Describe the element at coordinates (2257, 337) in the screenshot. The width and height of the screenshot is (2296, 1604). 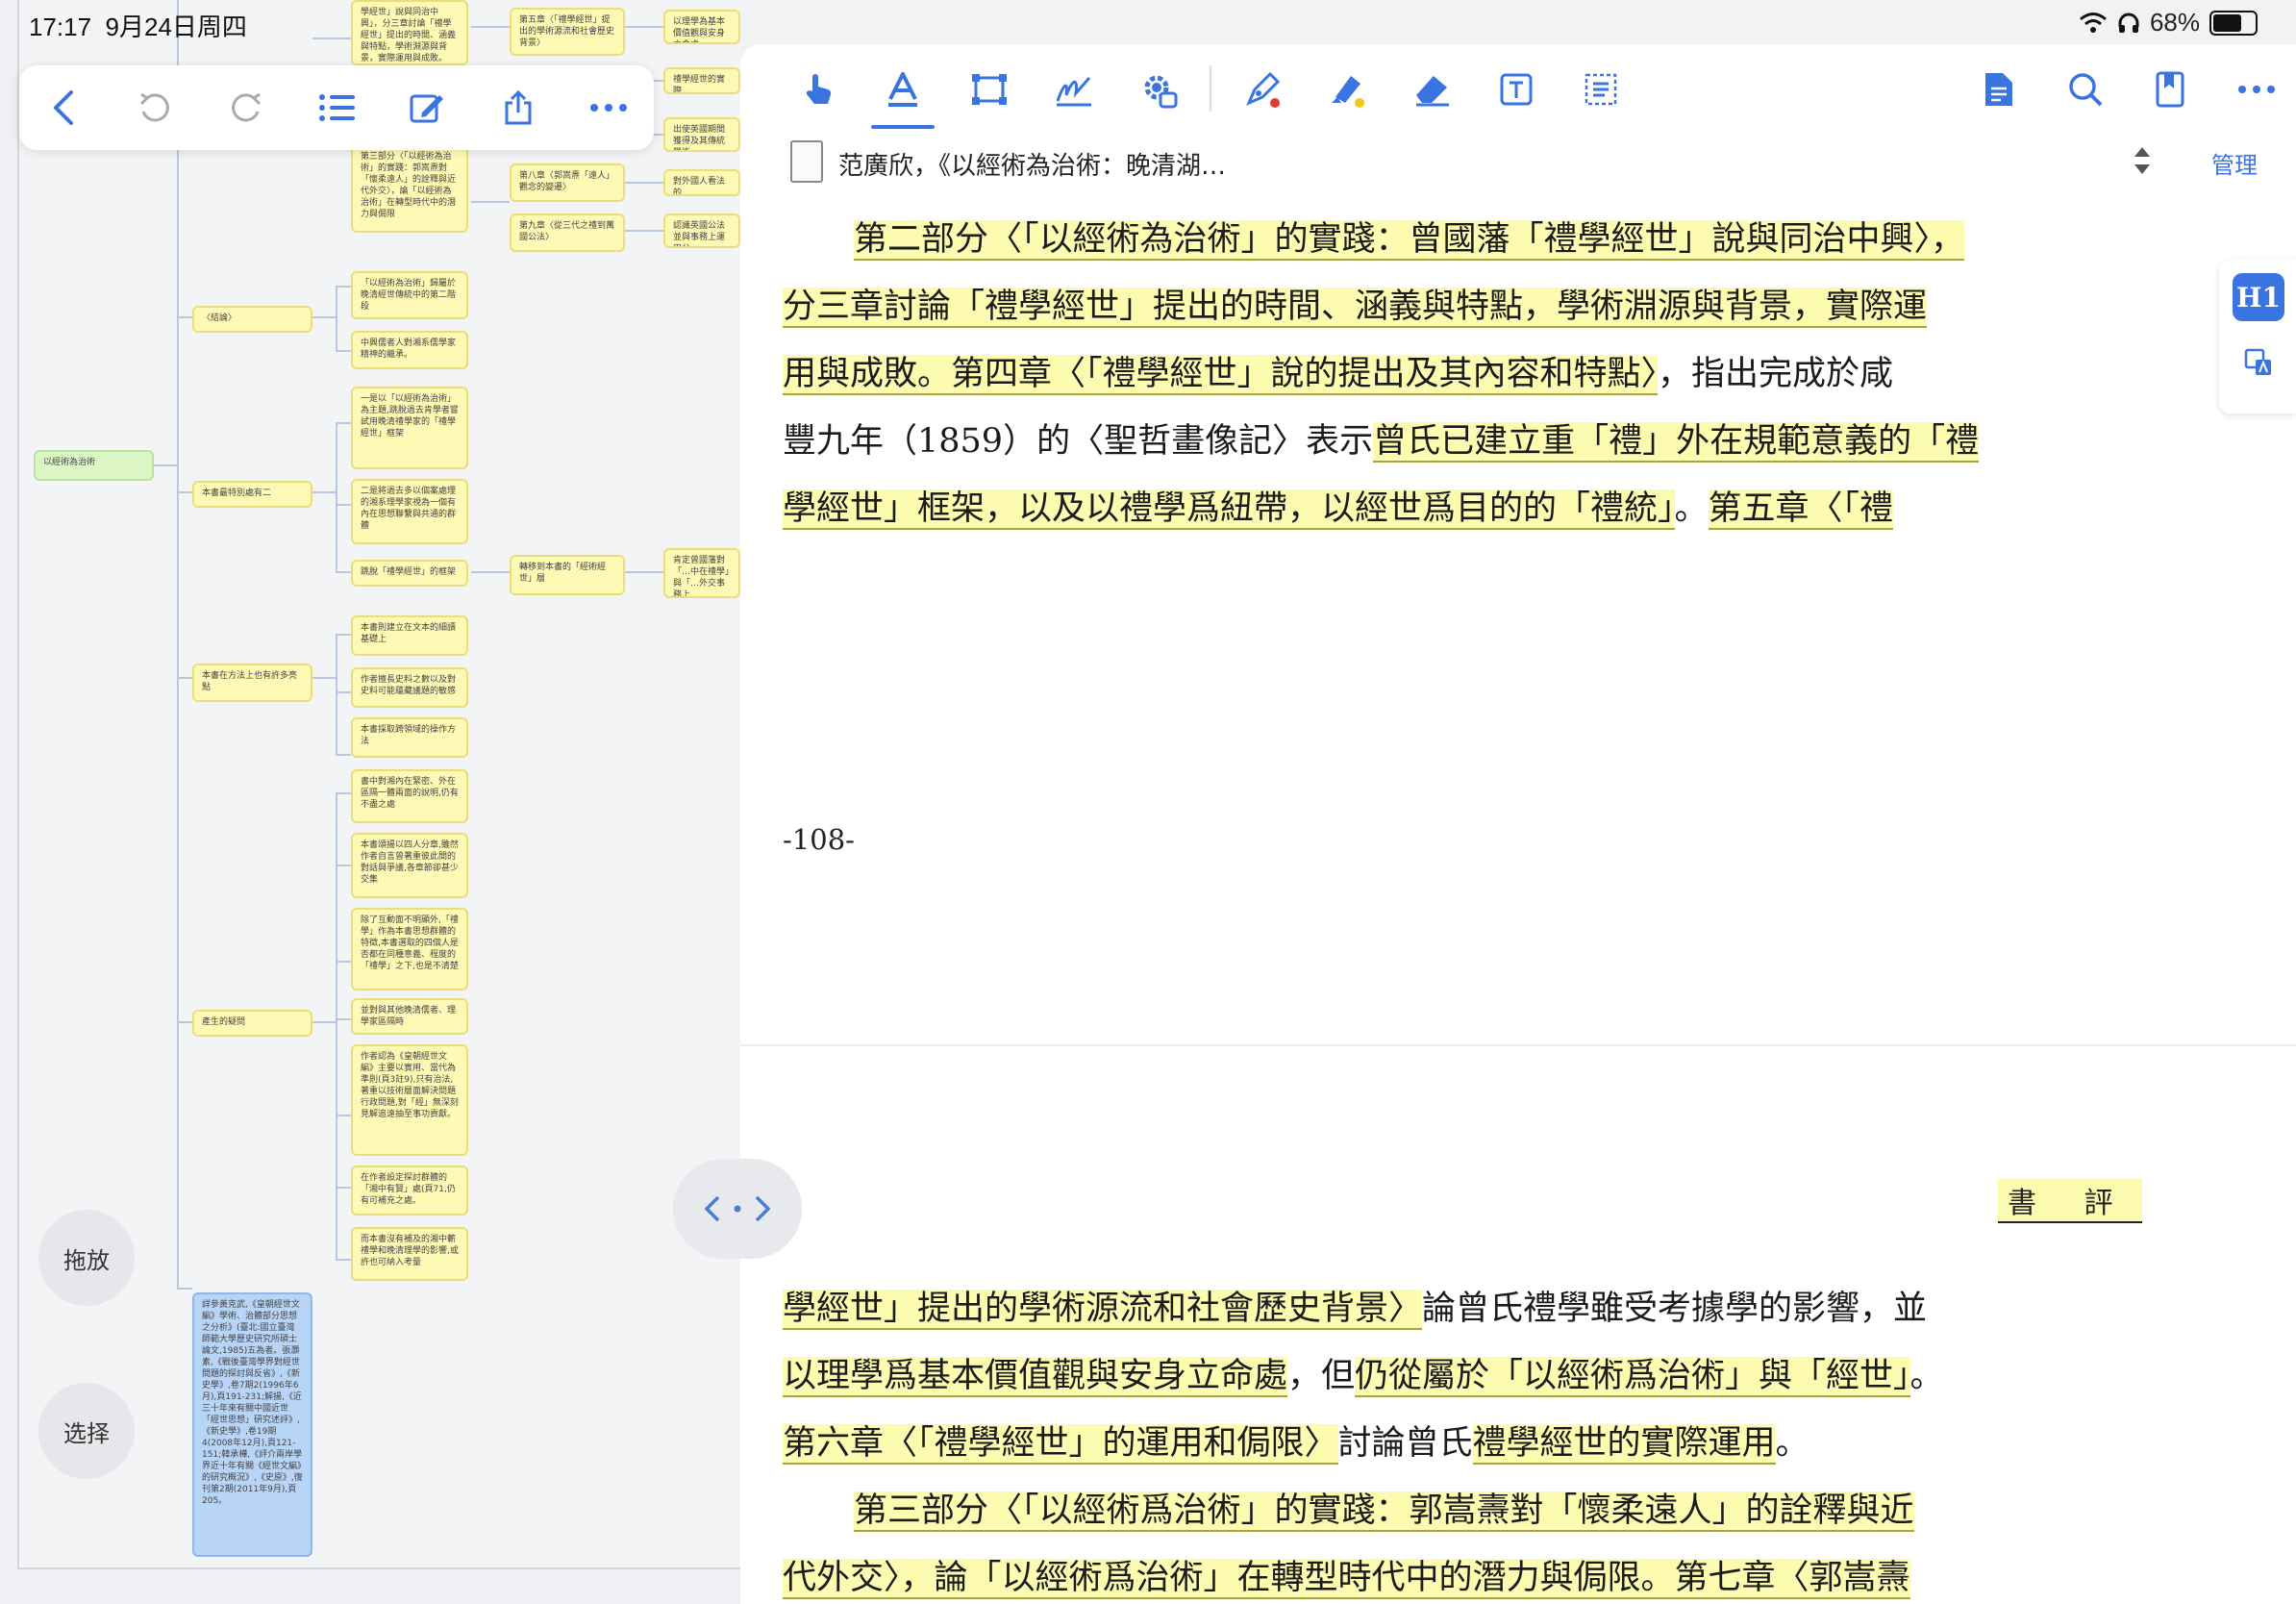
I see `floating-tool-panel: H1` at that location.